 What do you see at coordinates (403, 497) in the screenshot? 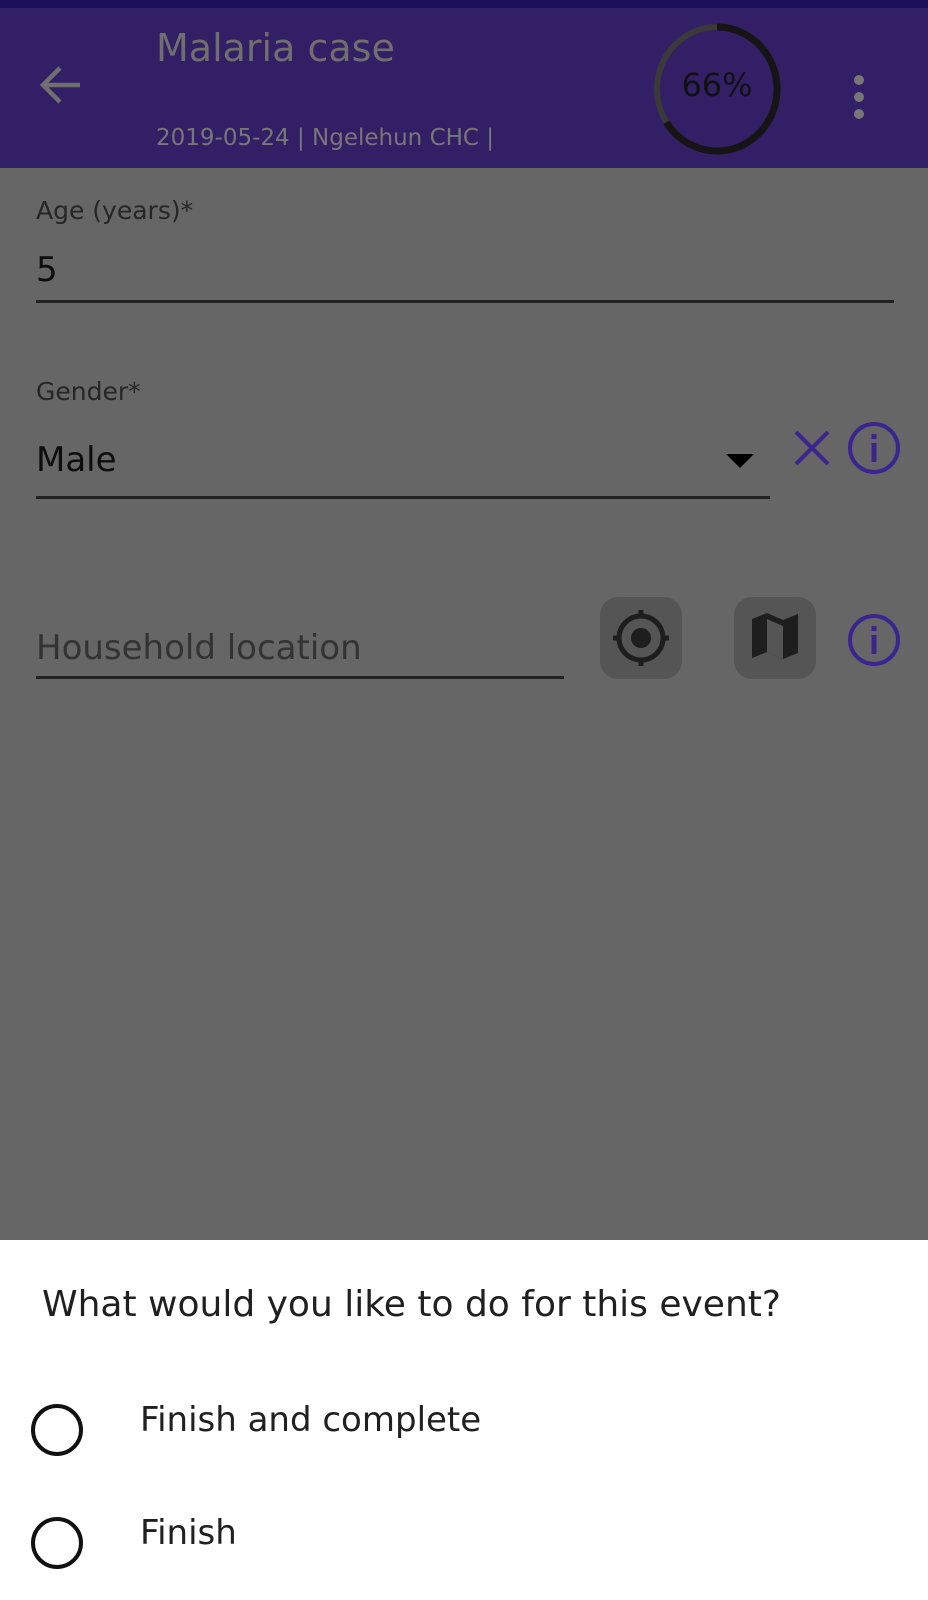
I see `gender-underline` at bounding box center [403, 497].